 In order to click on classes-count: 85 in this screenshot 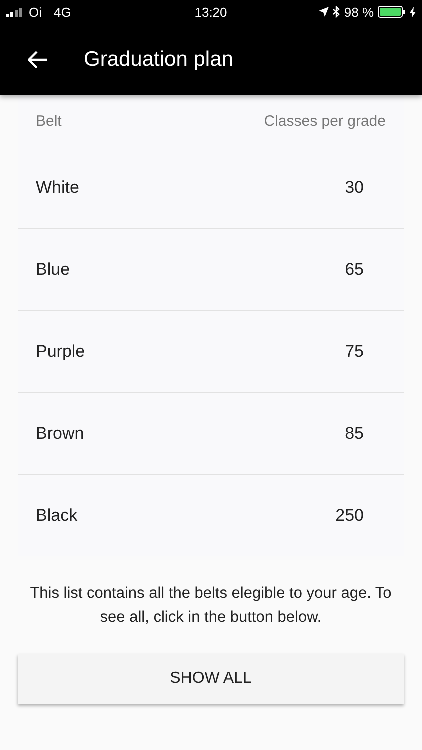, I will do `click(354, 434)`.